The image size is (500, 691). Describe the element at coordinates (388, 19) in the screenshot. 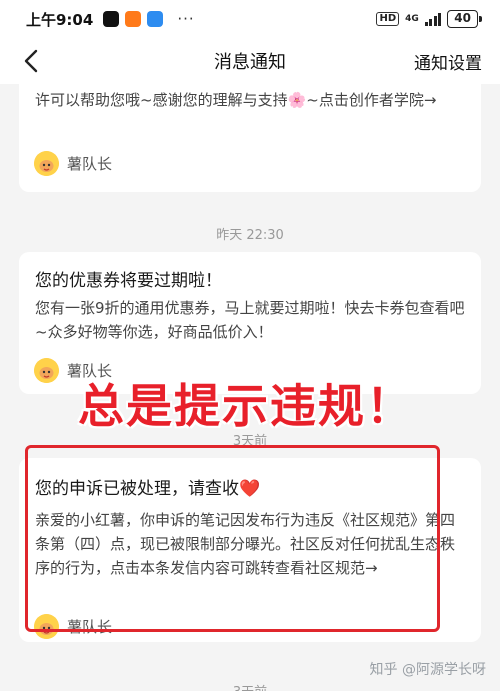

I see `hd-icon: HD` at that location.